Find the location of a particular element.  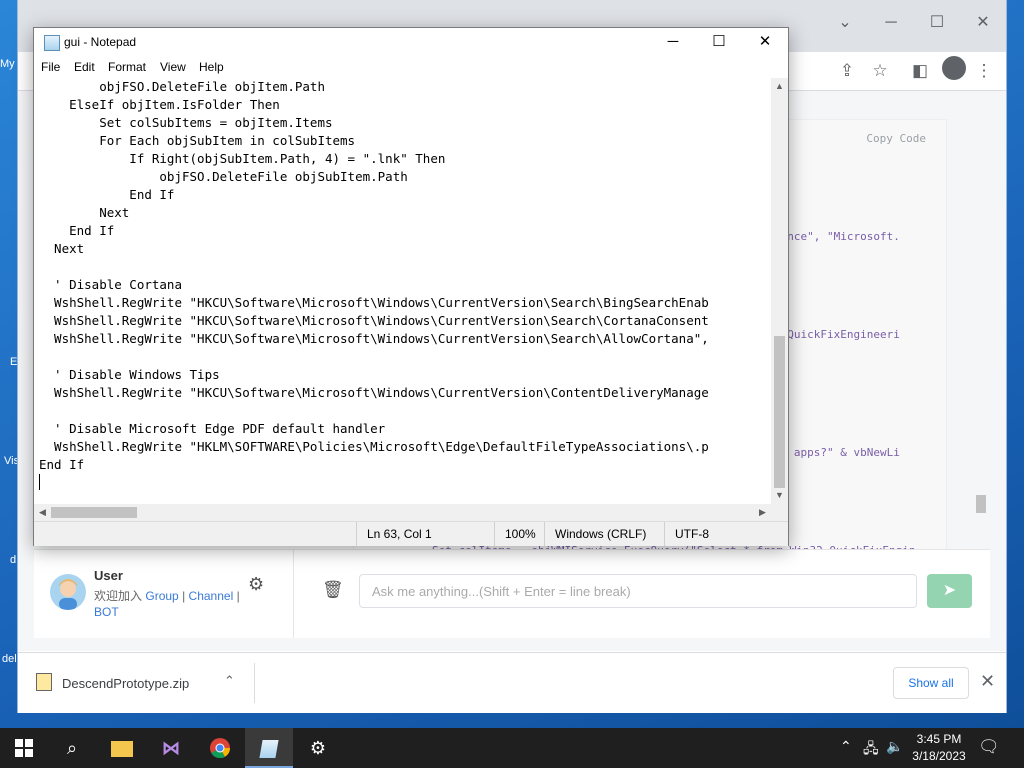

clock-date: 3/18/2023 is located at coordinates (939, 756).